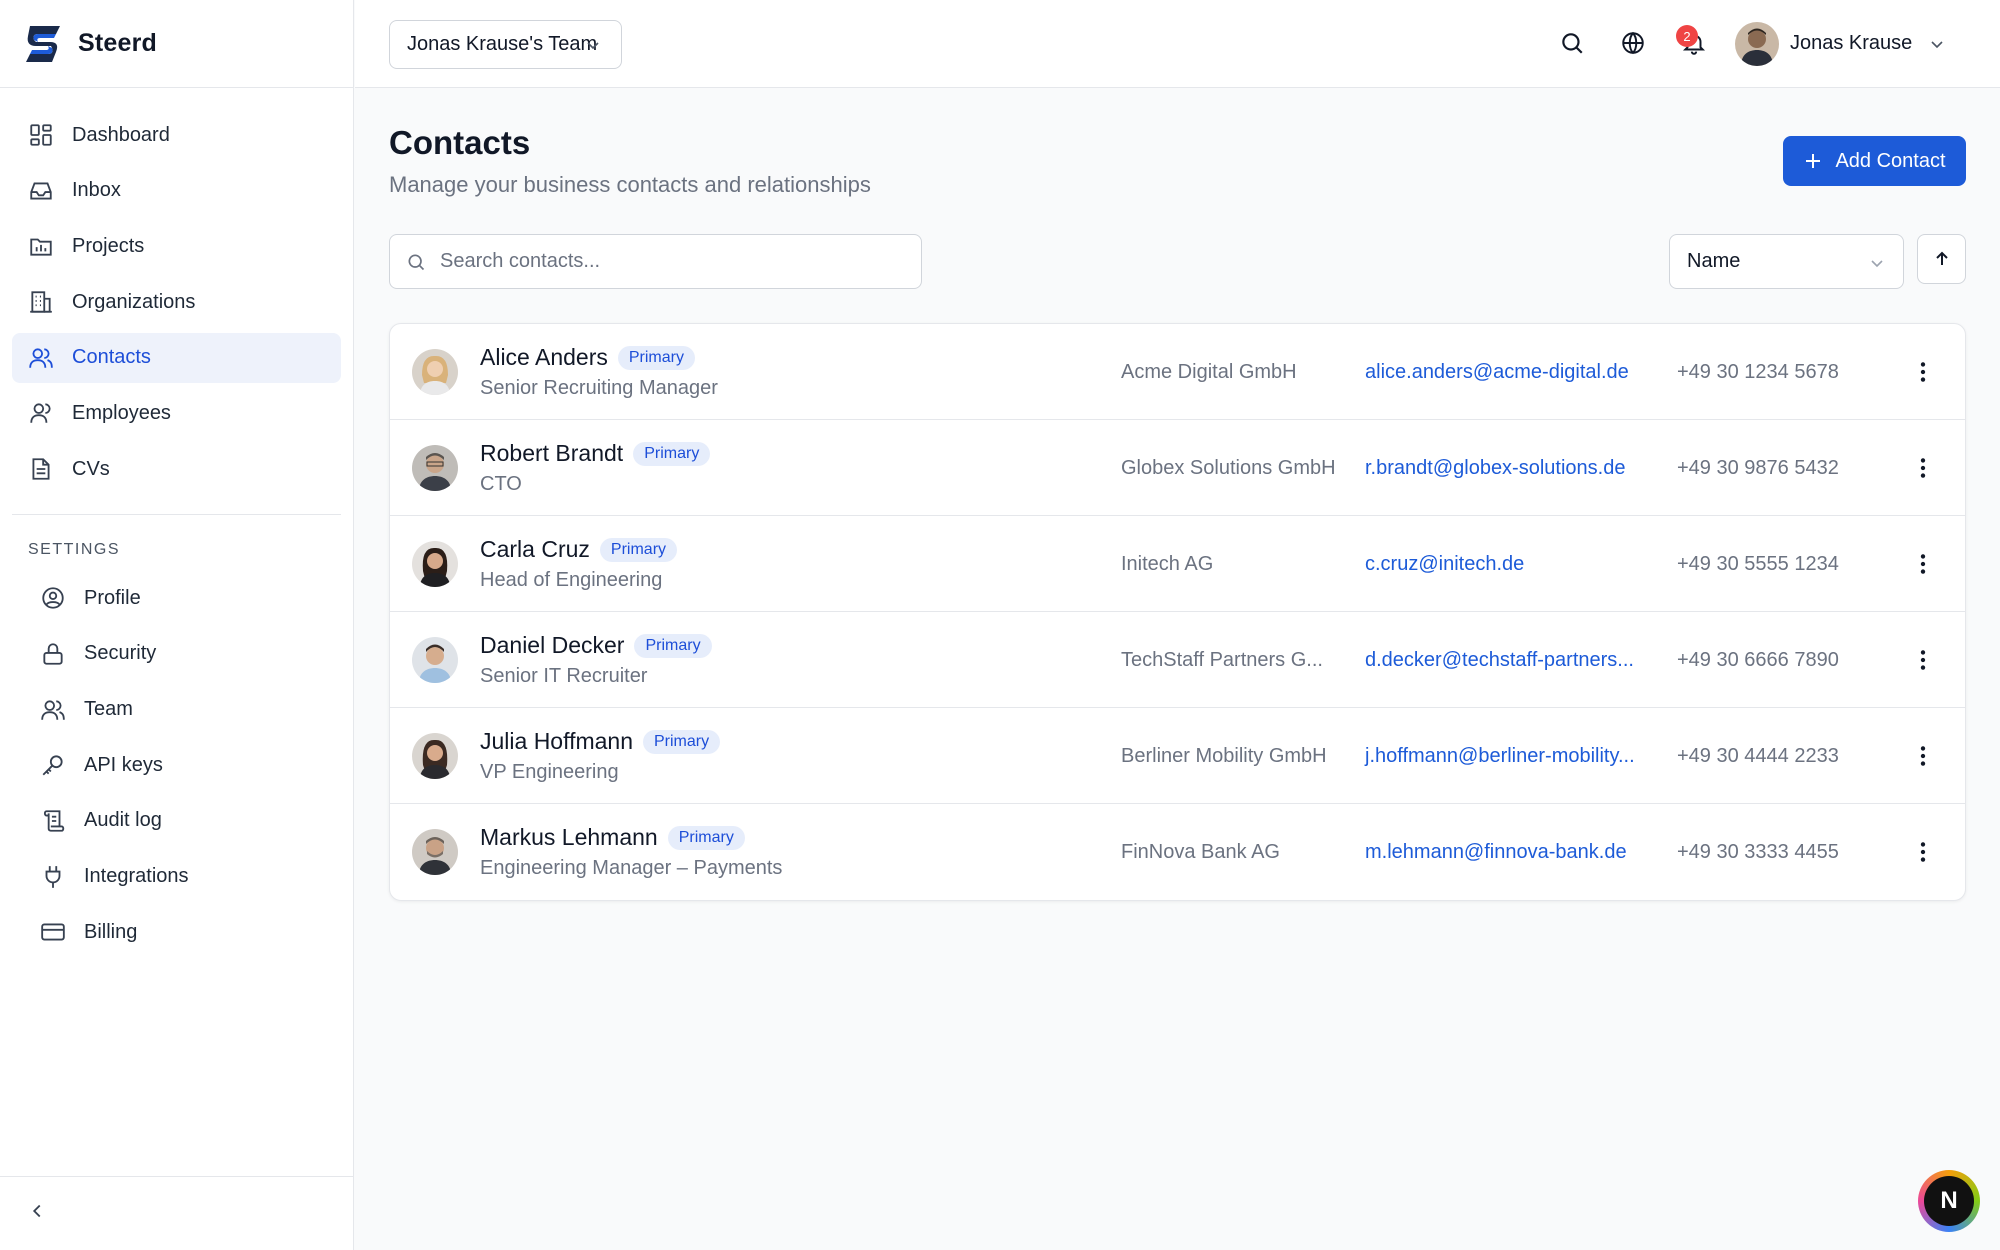 The width and height of the screenshot is (2000, 1250). I want to click on sidebar-item-dashboard: Dashboard, so click(176, 135).